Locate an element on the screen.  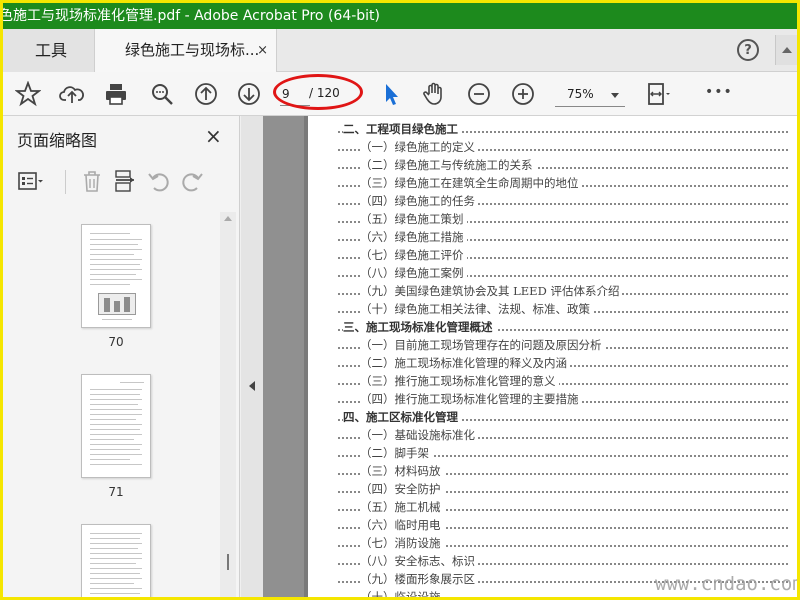
previous-page-icon is located at coordinates (206, 94).